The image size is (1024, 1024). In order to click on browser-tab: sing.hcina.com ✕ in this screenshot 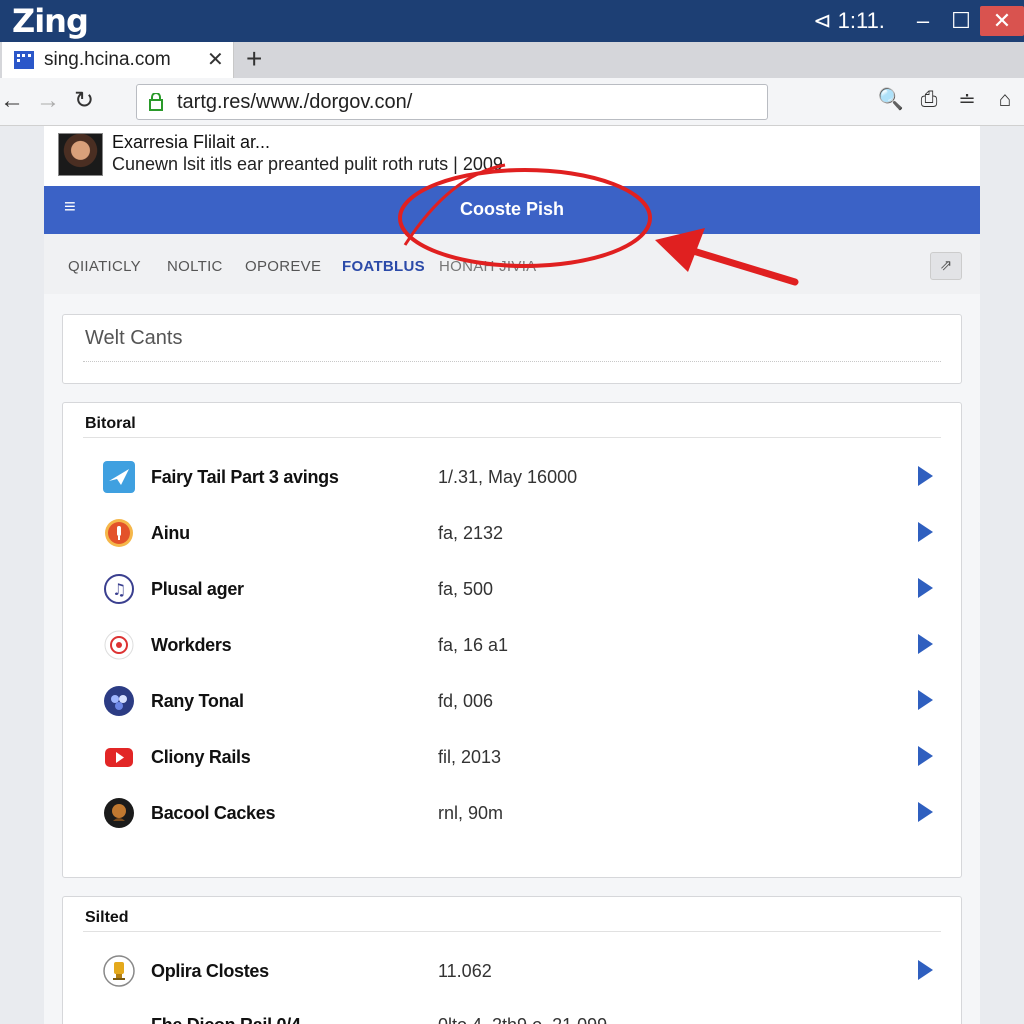, I will do `click(118, 61)`.